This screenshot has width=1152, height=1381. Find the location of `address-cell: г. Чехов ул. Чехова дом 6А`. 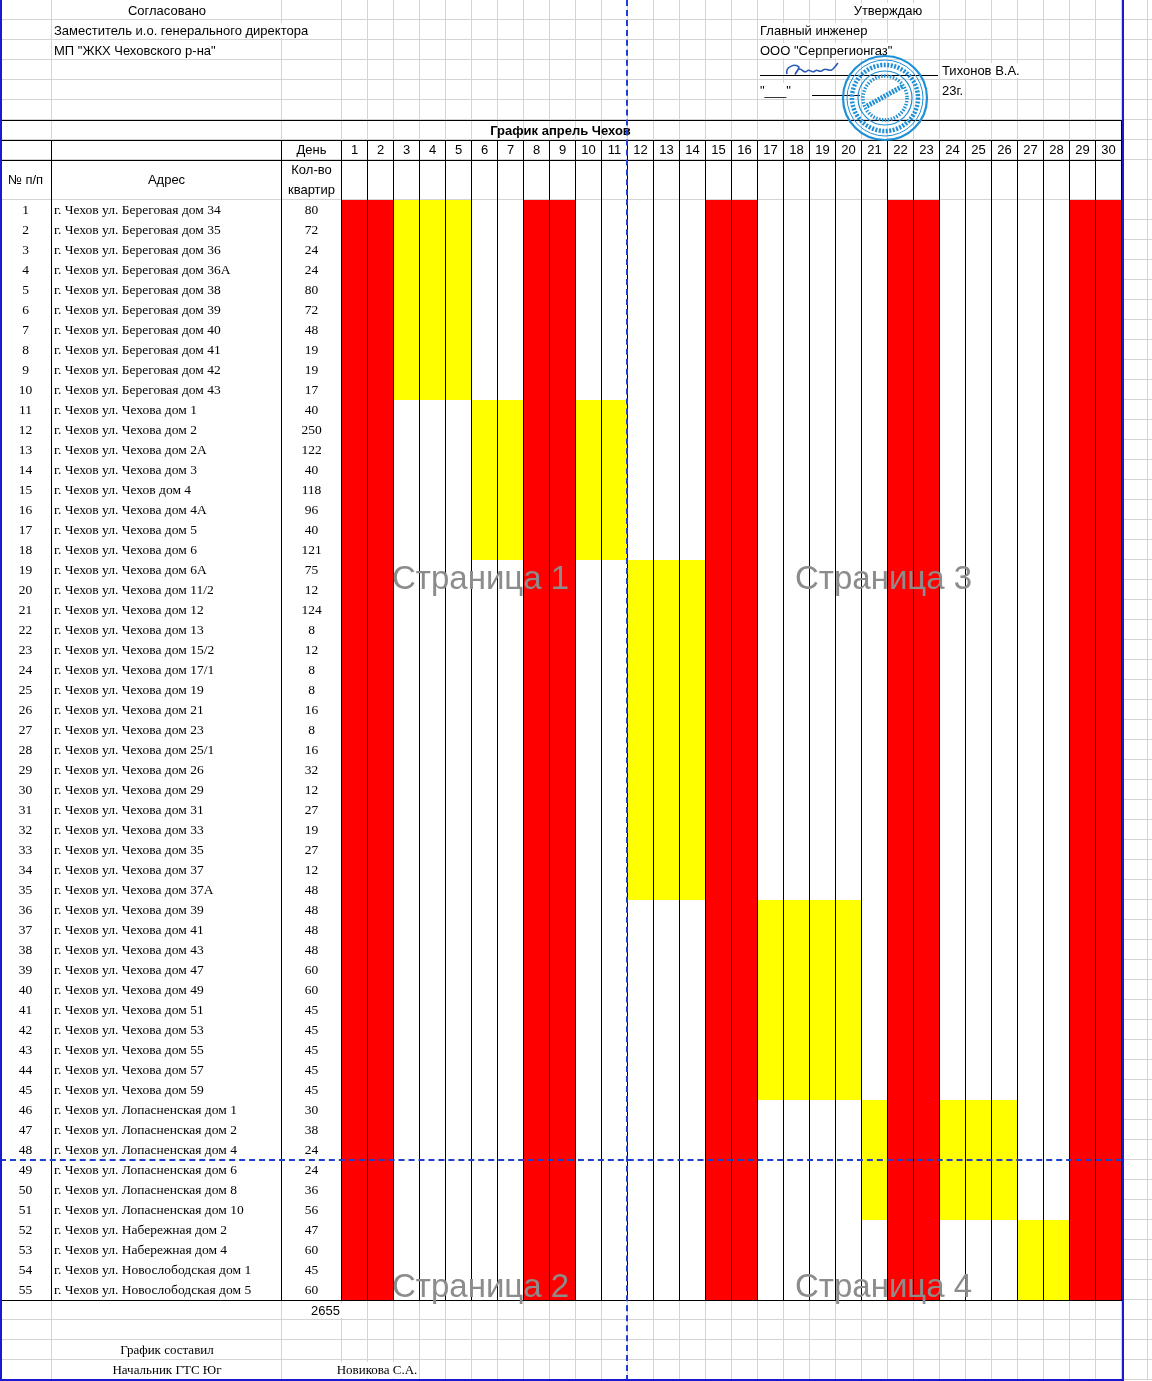

address-cell: г. Чехов ул. Чехова дом 6А is located at coordinates (167, 570).